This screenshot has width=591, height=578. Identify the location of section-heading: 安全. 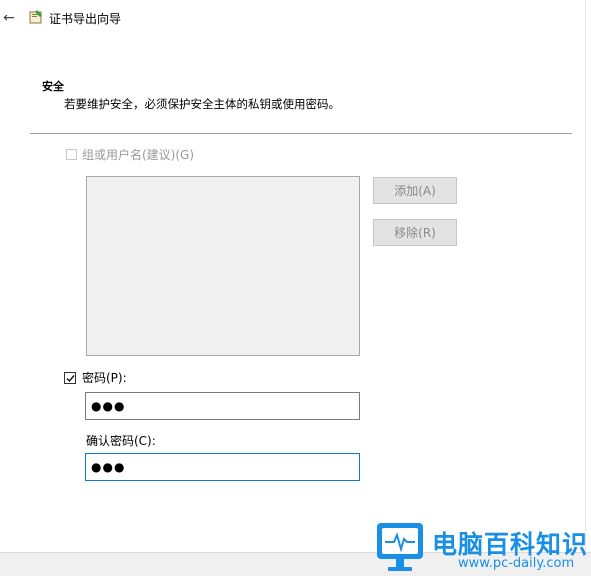
(53, 86).